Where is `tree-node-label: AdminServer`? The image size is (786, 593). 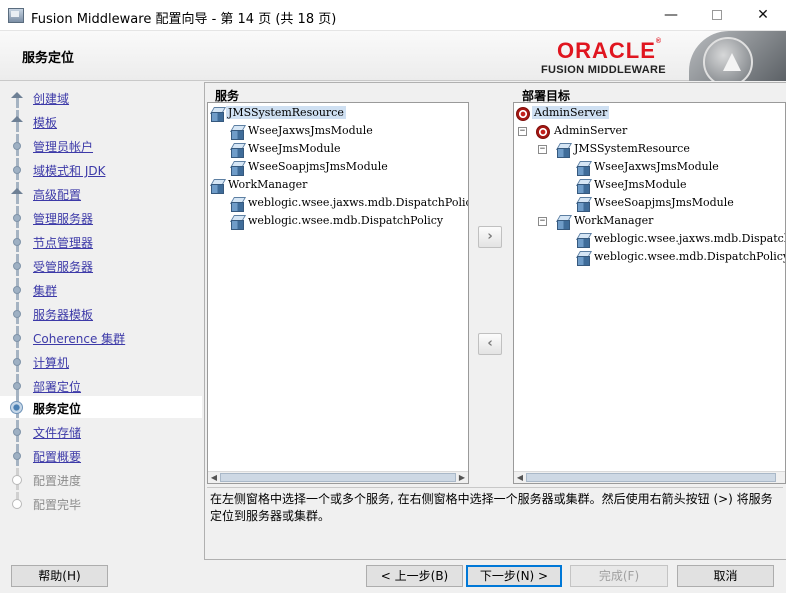 tree-node-label: AdminServer is located at coordinates (571, 112).